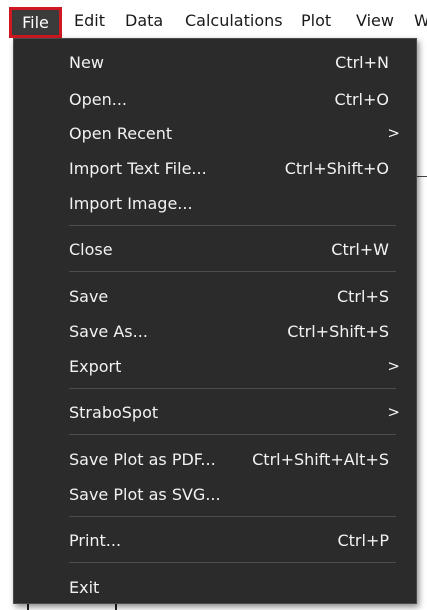 The height and width of the screenshot is (610, 427). Describe the element at coordinates (91, 249) in the screenshot. I see `menu-item-label: Close` at that location.